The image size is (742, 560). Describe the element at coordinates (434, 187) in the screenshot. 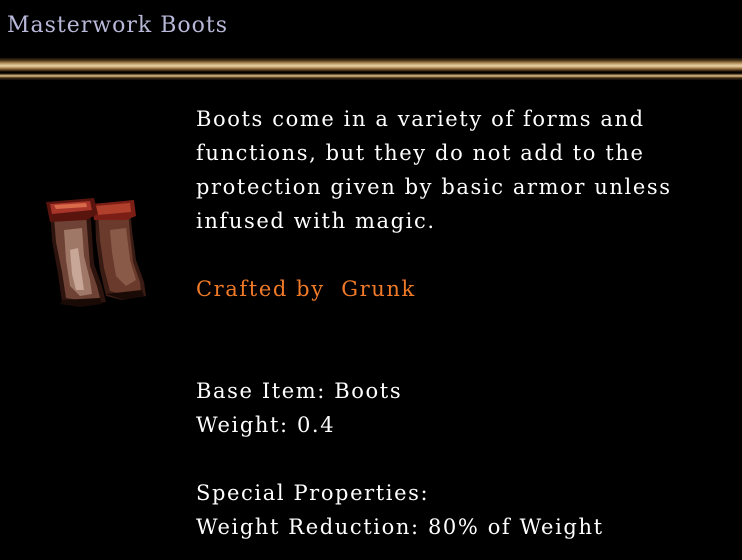

I see `description-line: protection given by basic armor unless` at that location.